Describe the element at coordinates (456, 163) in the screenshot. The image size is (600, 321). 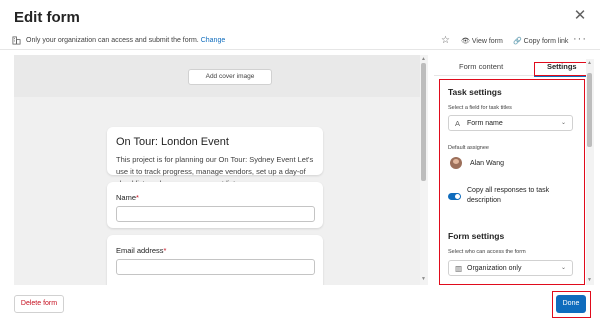
I see `avatar` at that location.